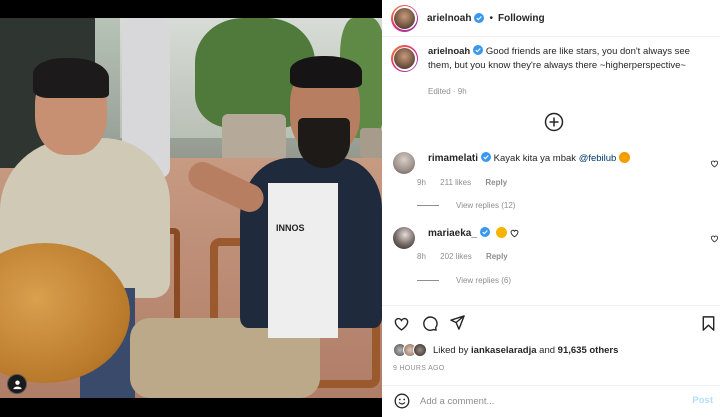  I want to click on comment-meta: 8h 202 likes Reply, so click(468, 256).